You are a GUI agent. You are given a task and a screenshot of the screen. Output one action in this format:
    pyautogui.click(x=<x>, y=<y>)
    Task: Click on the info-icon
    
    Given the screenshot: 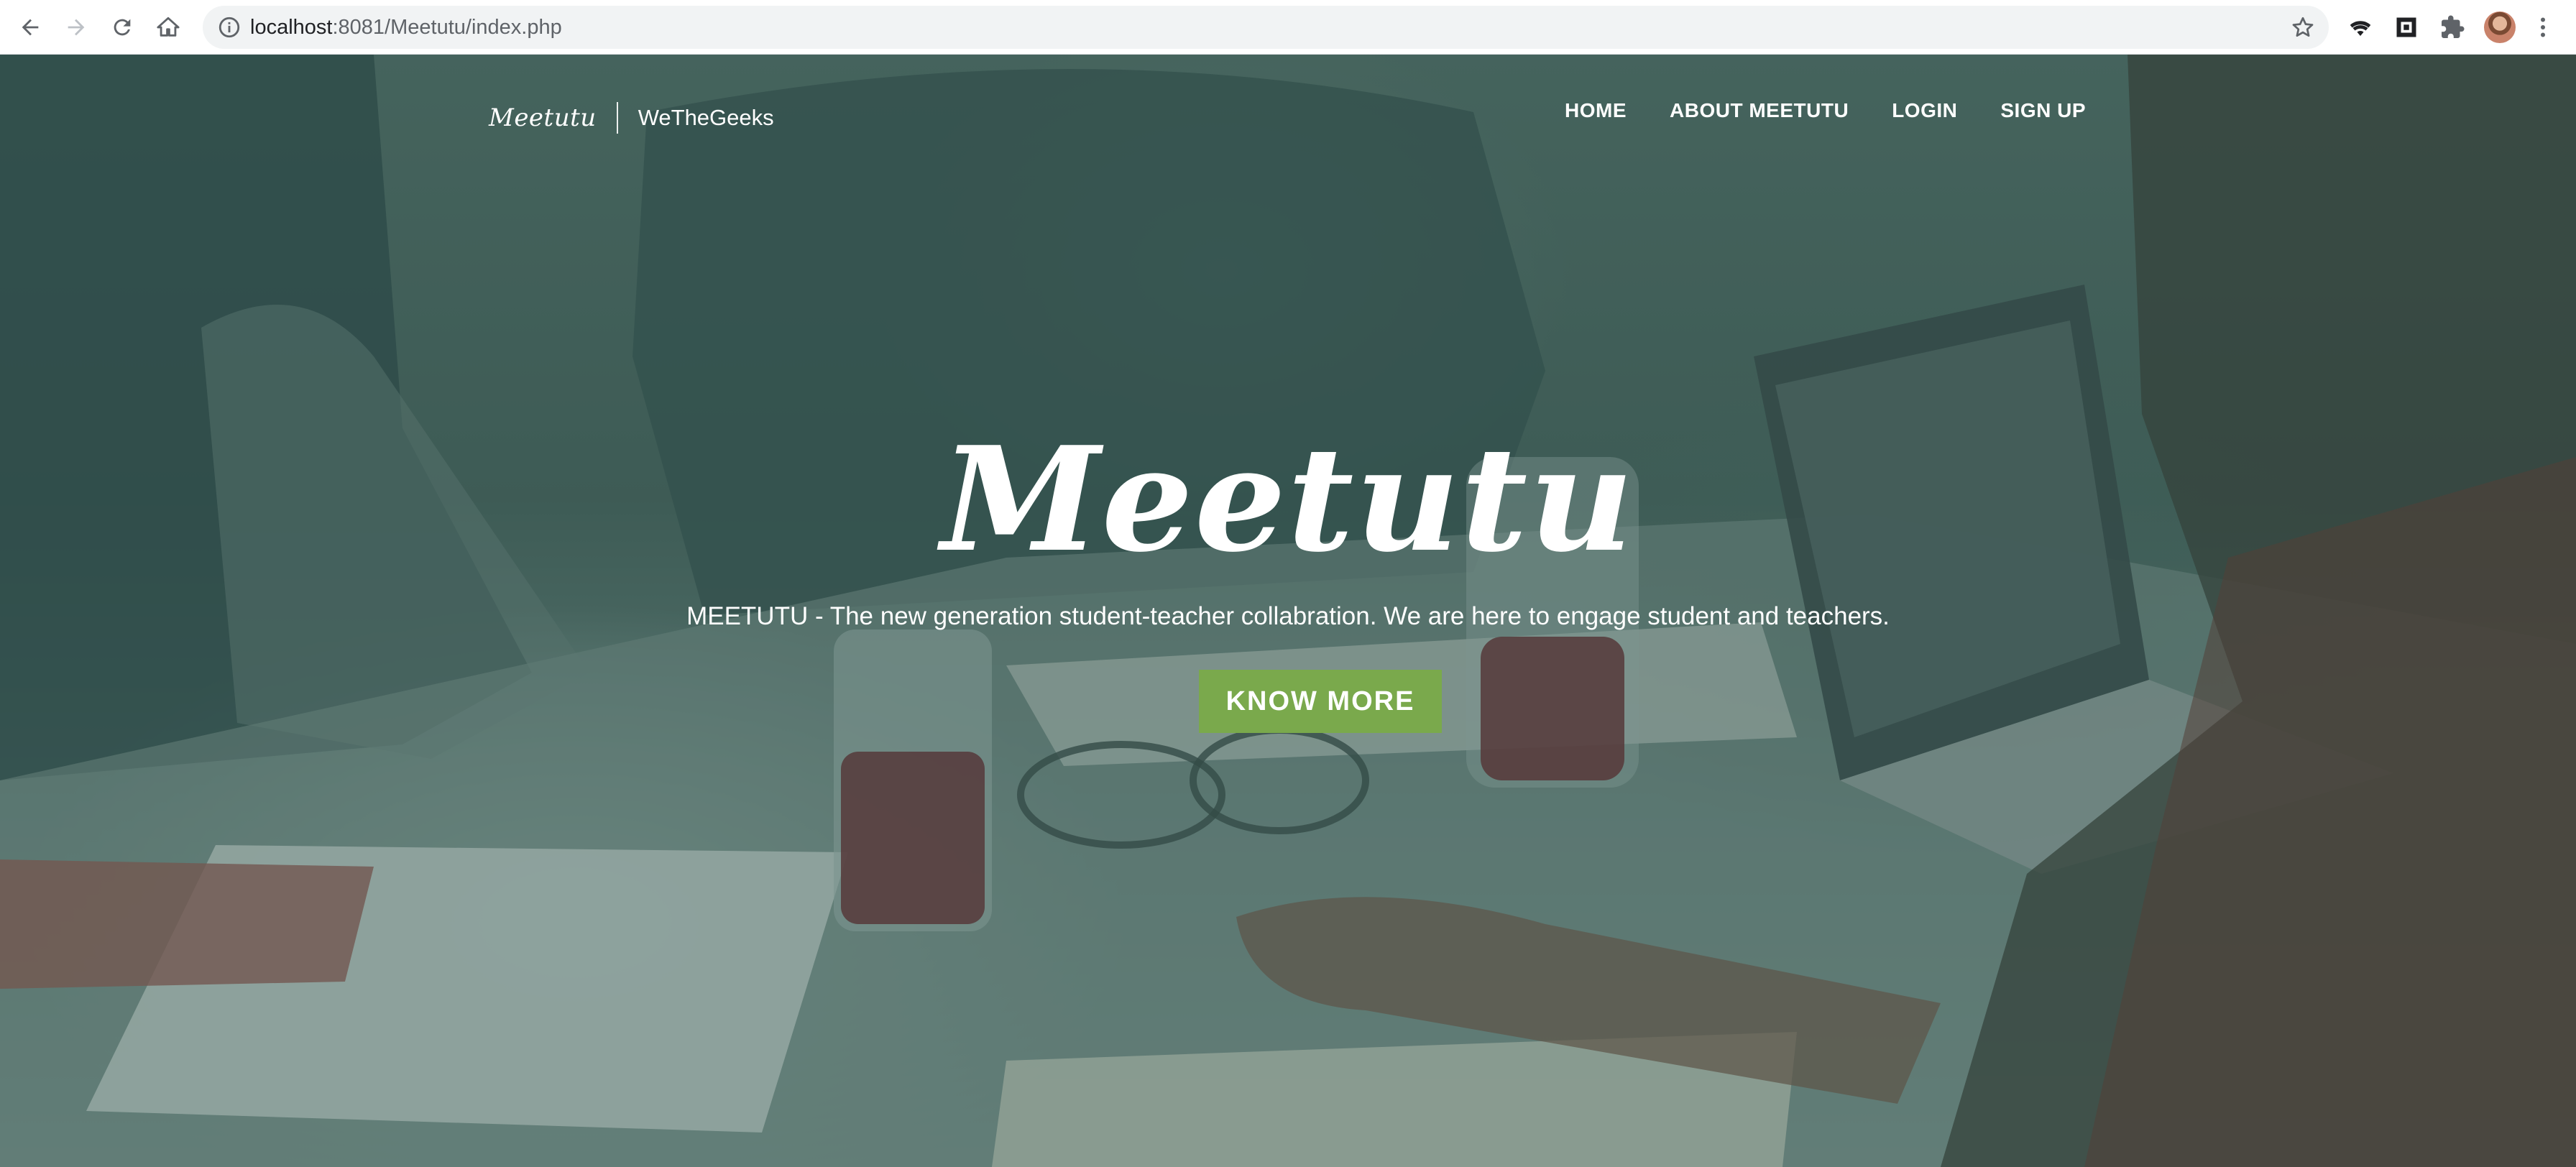 What is the action you would take?
    pyautogui.click(x=229, y=27)
    